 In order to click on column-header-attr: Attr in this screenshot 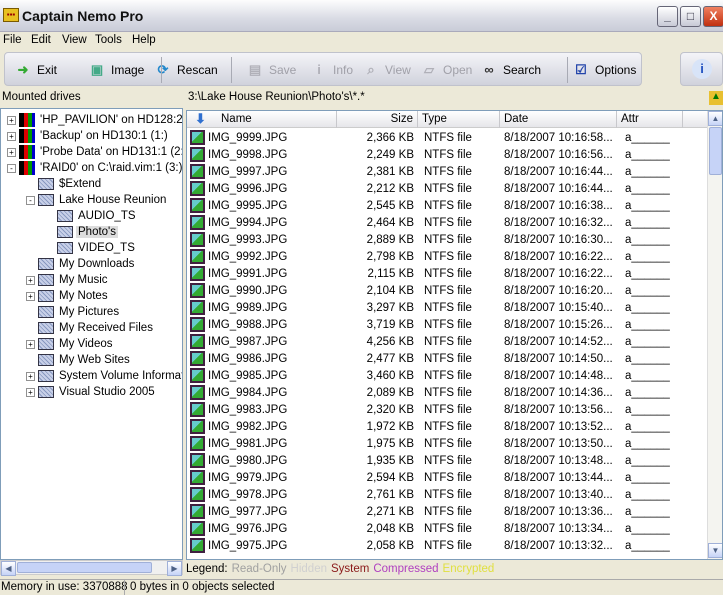, I will do `click(650, 119)`.